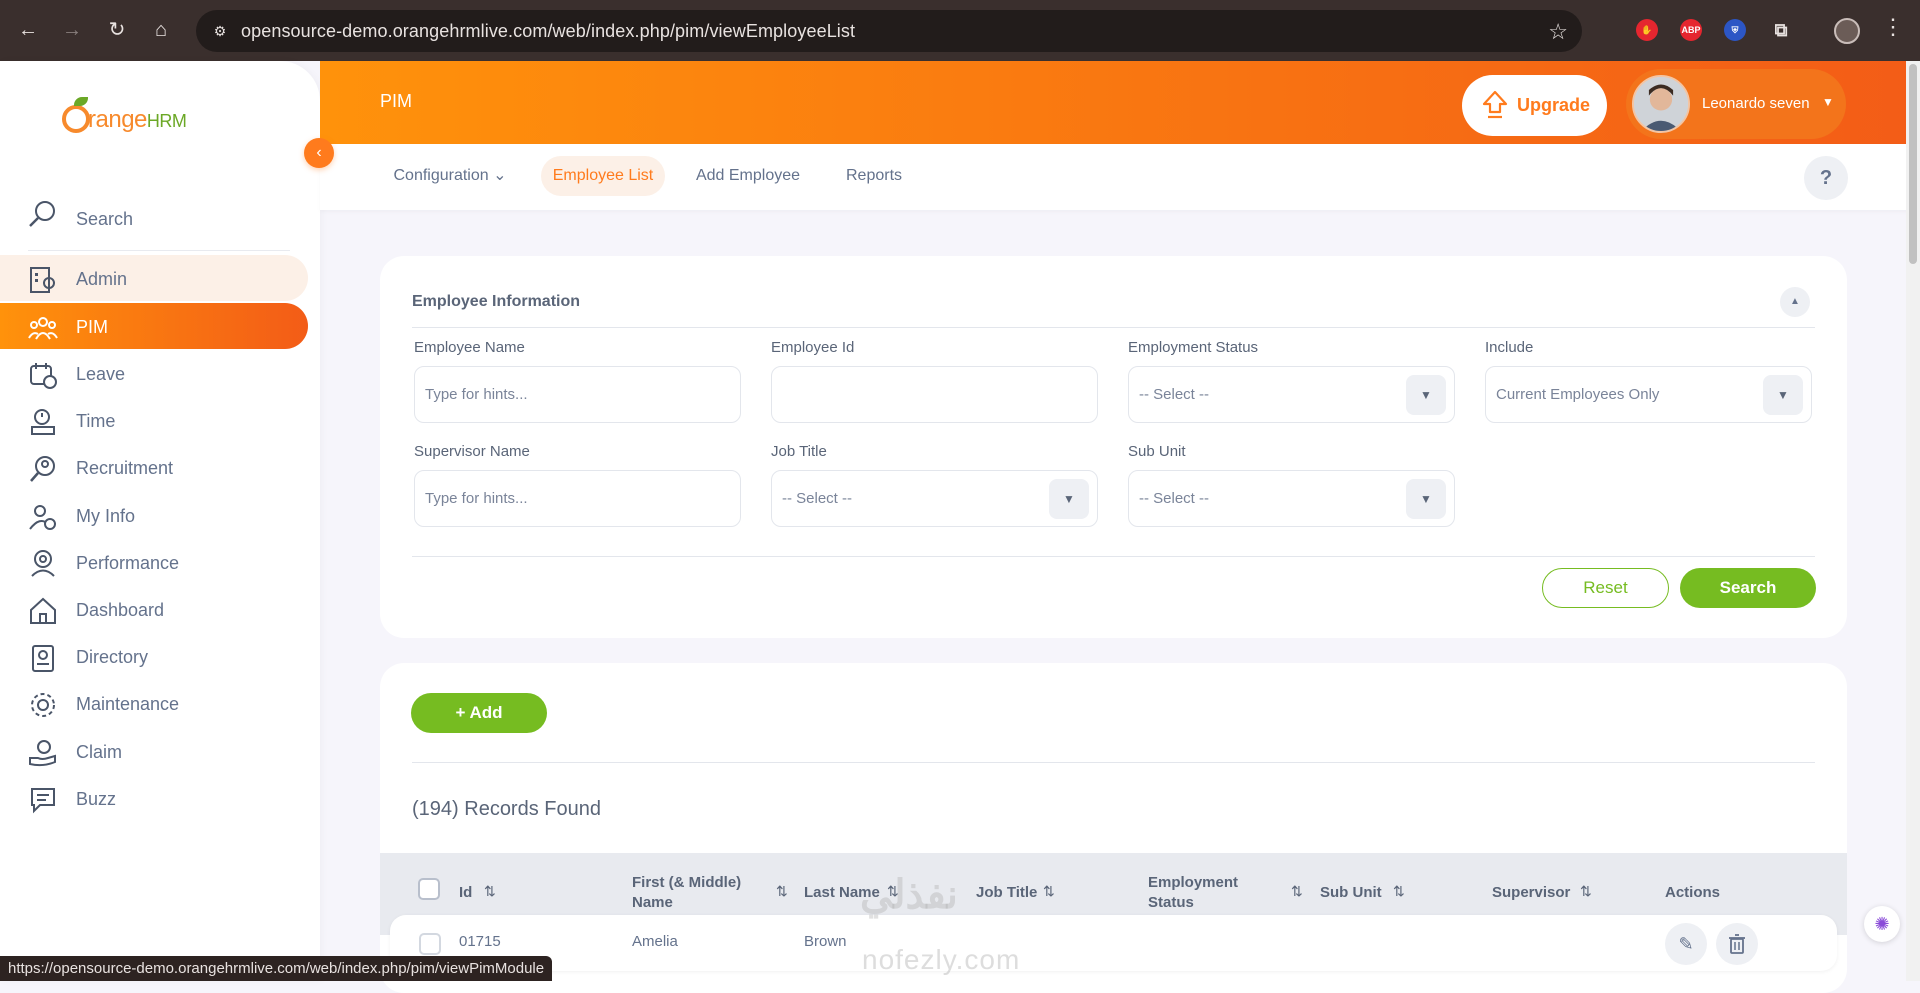 This screenshot has height=993, width=1920. What do you see at coordinates (154, 751) in the screenshot?
I see `sidebar-item-claim: Claim` at bounding box center [154, 751].